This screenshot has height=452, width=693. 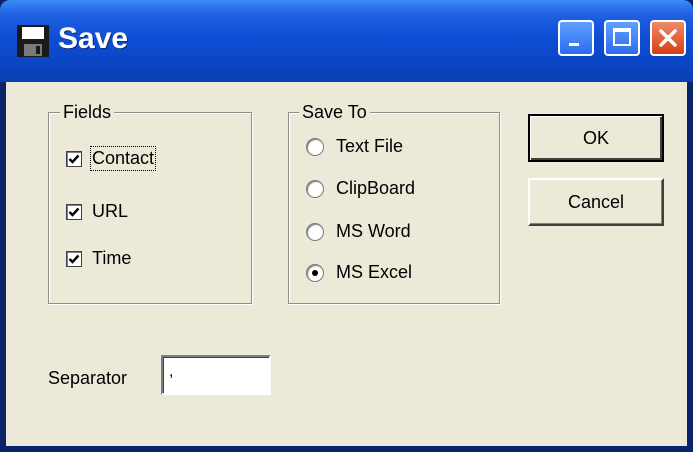 I want to click on text-file-radio-label: Text File, so click(x=370, y=146).